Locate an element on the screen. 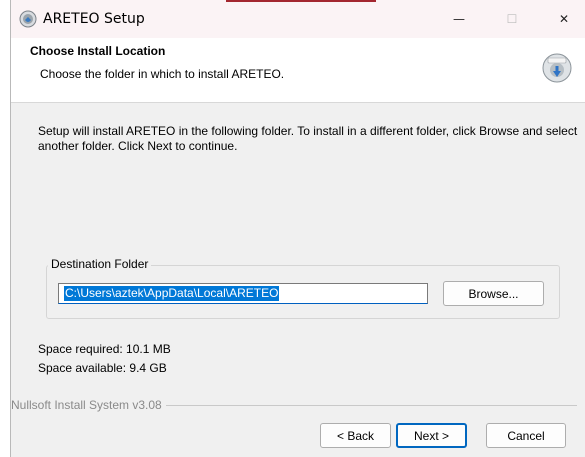 The width and height of the screenshot is (585, 457). title-accent-line is located at coordinates (301, 1).